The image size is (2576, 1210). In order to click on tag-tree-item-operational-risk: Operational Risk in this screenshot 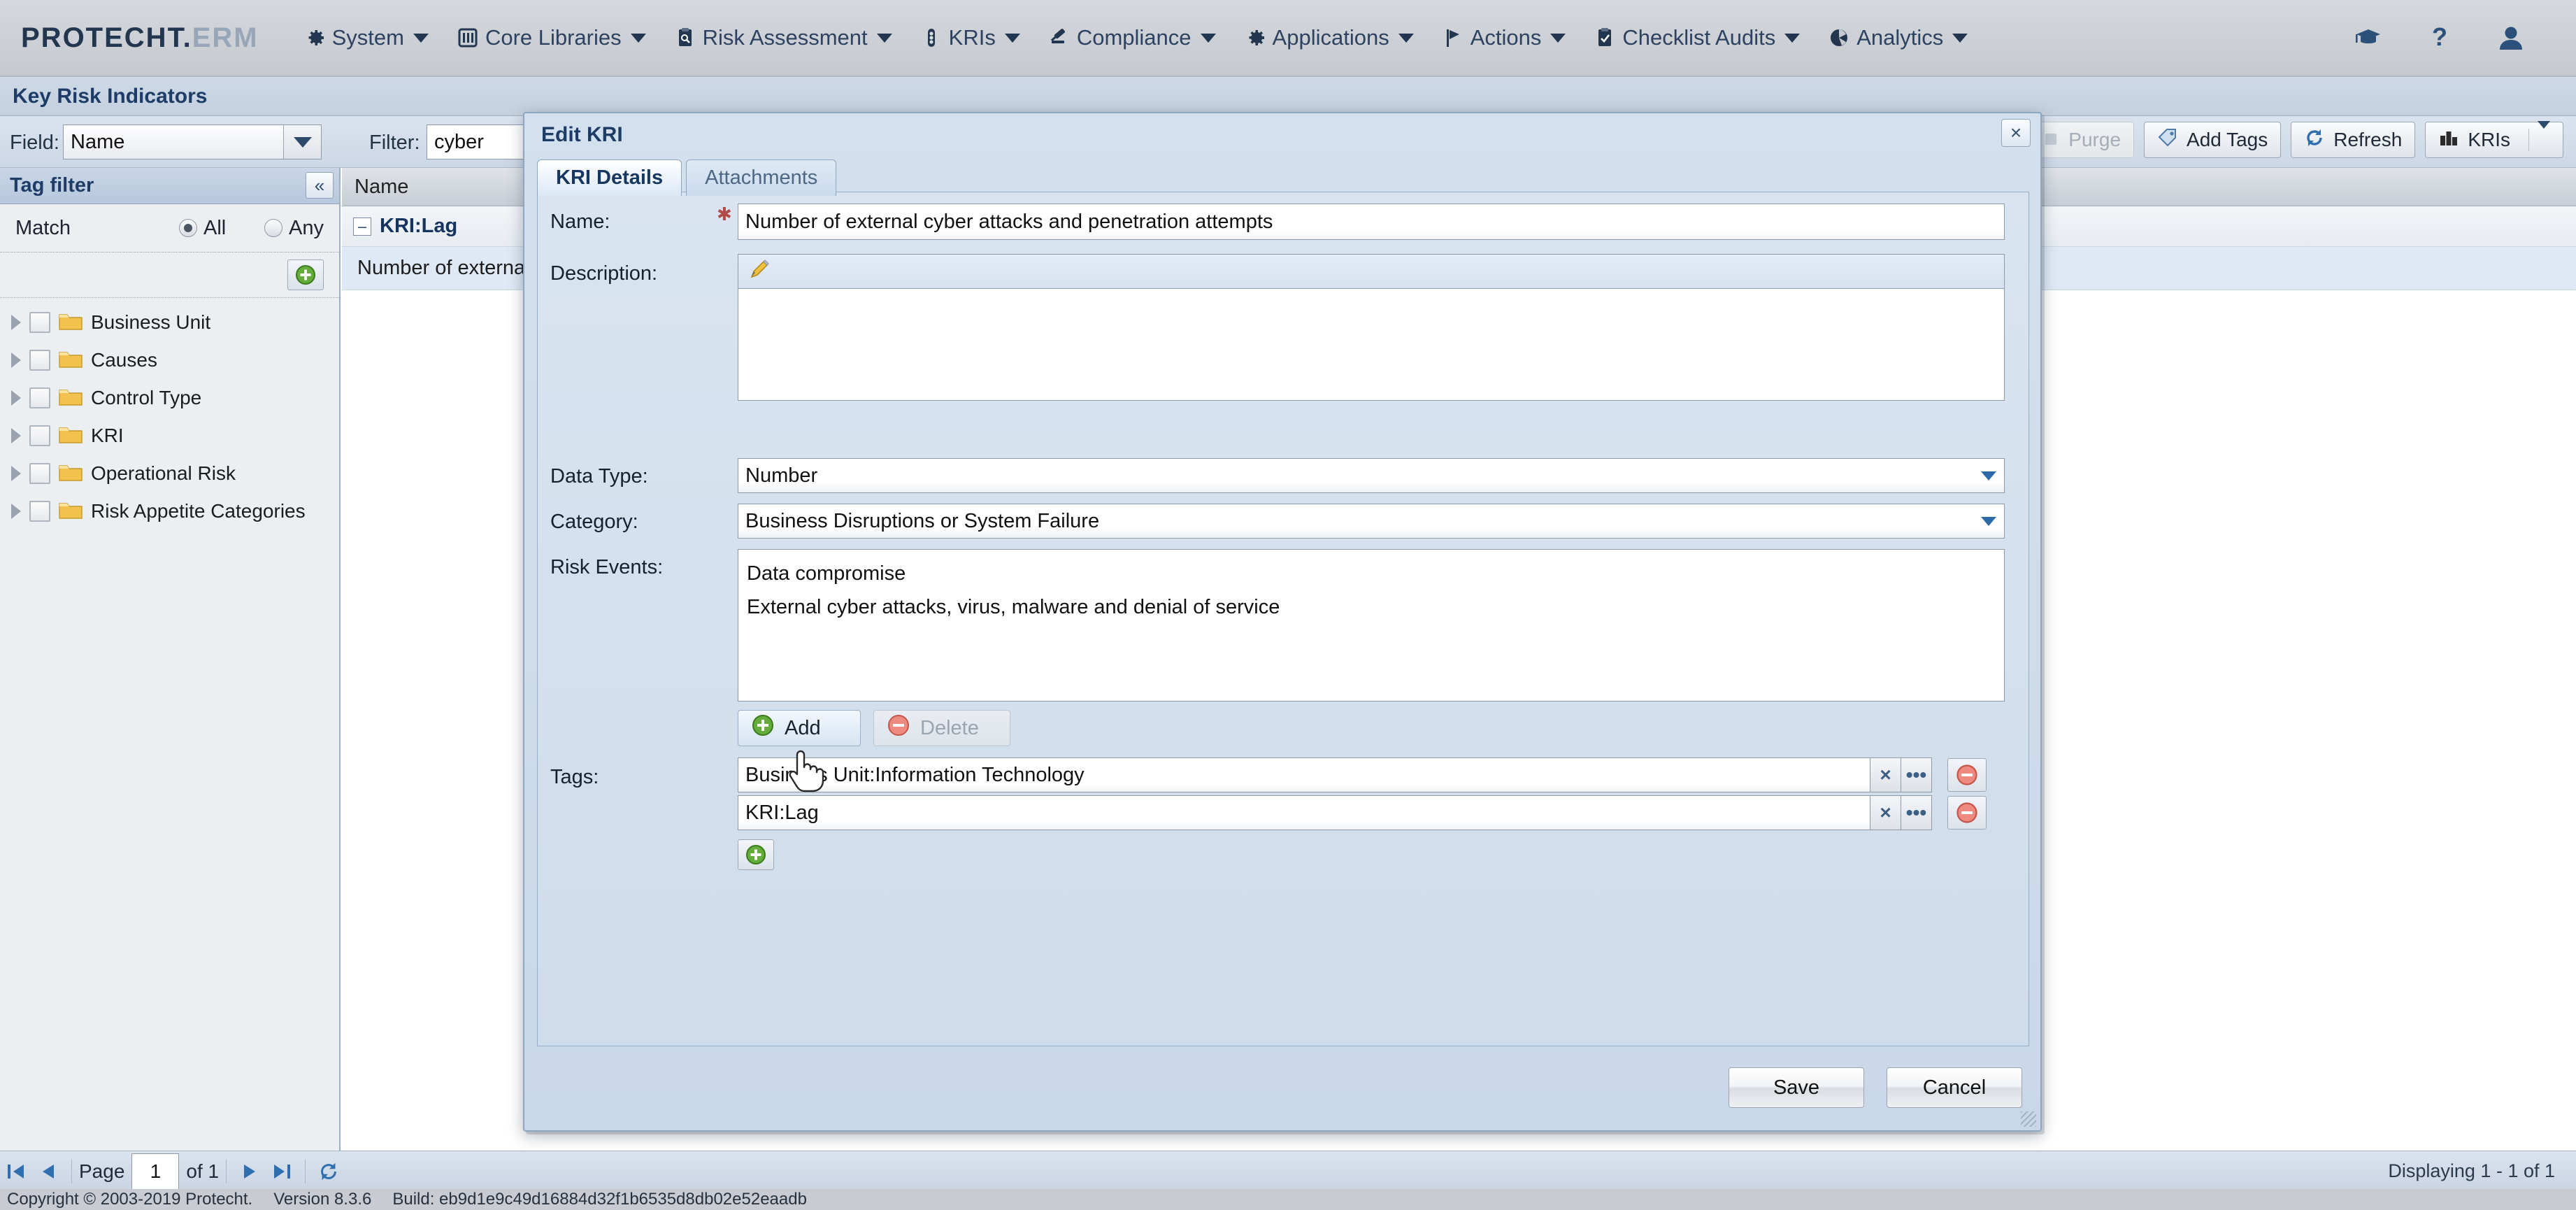, I will do `click(169, 473)`.